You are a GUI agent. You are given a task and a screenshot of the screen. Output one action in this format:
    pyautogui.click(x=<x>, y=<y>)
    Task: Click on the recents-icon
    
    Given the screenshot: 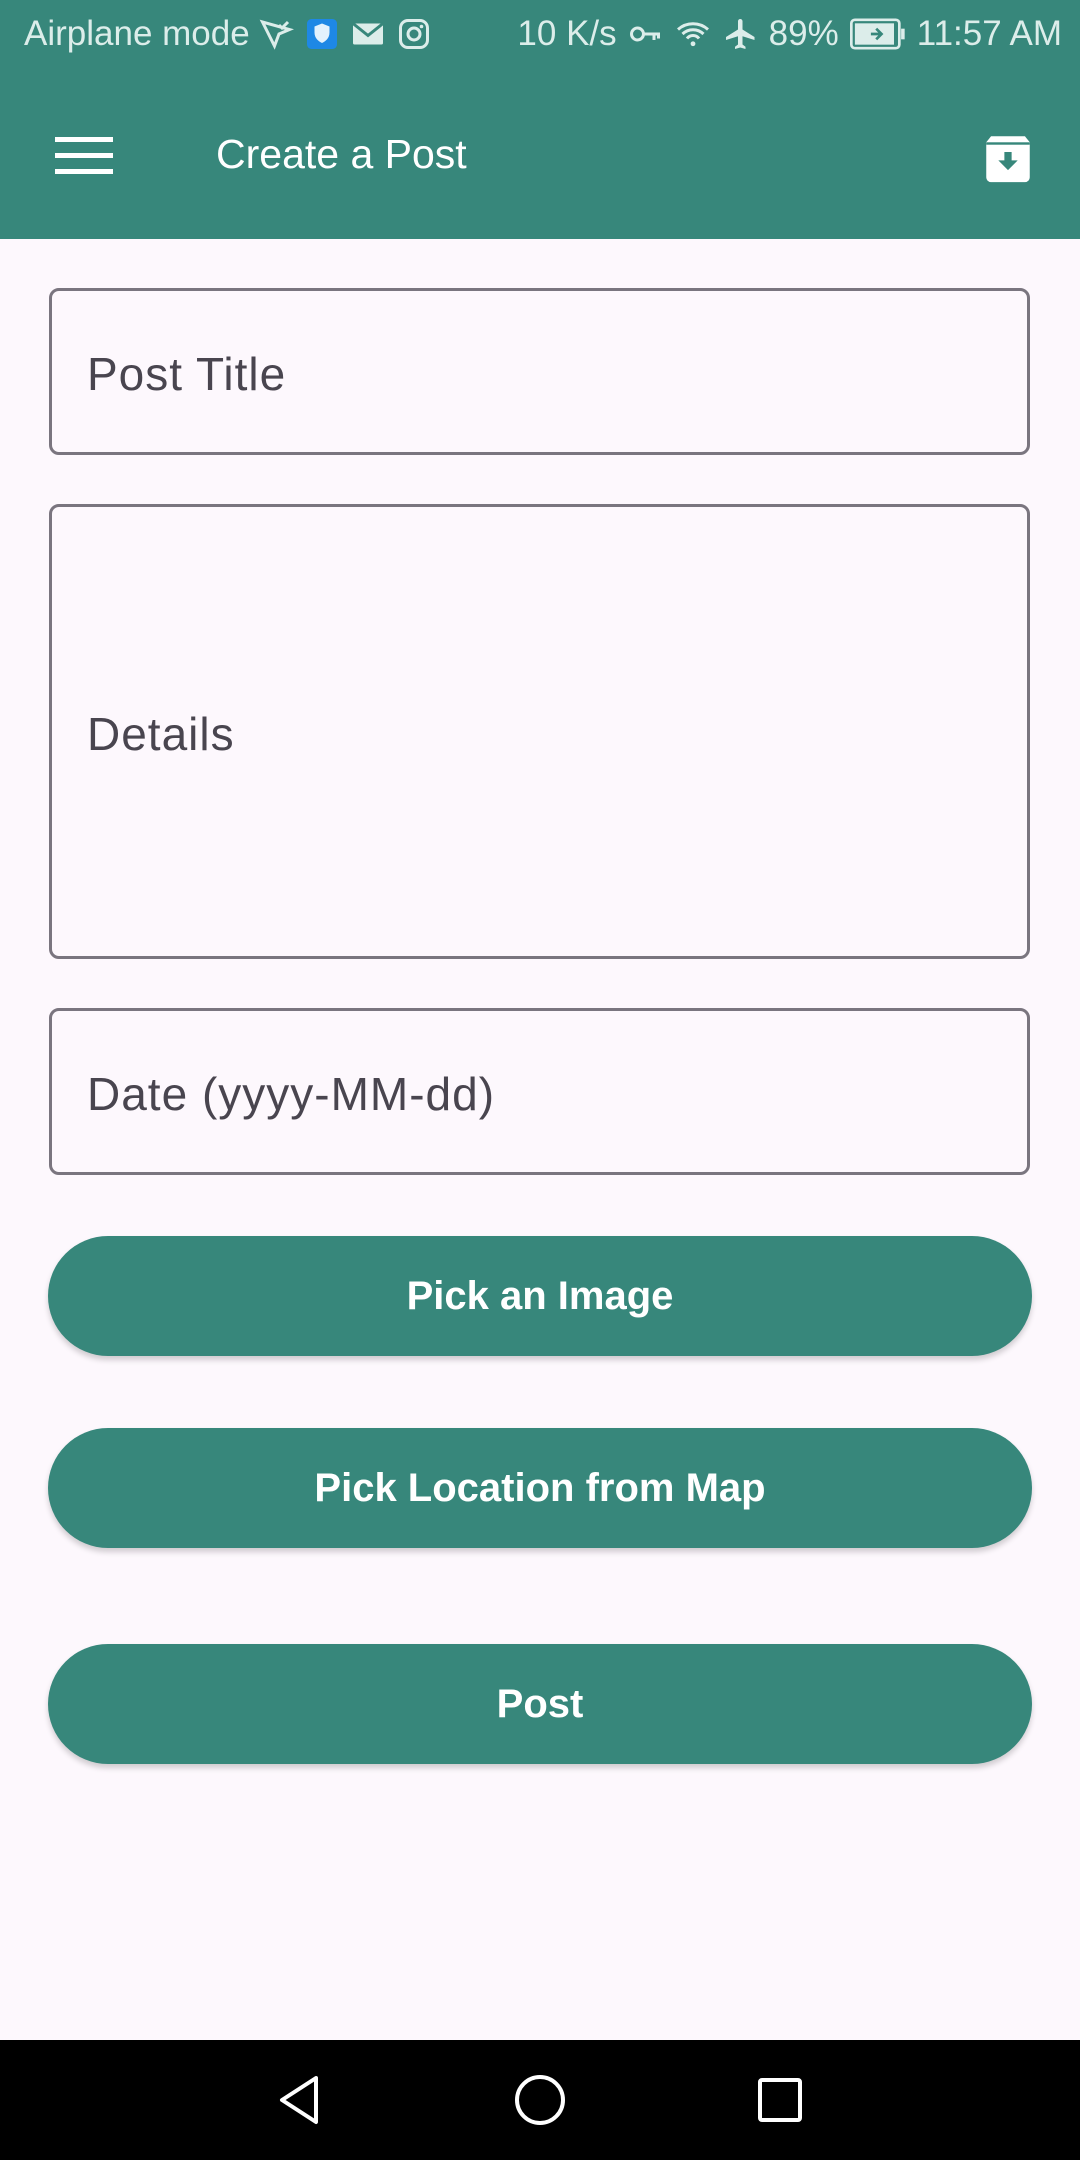 What is the action you would take?
    pyautogui.click(x=780, y=2100)
    